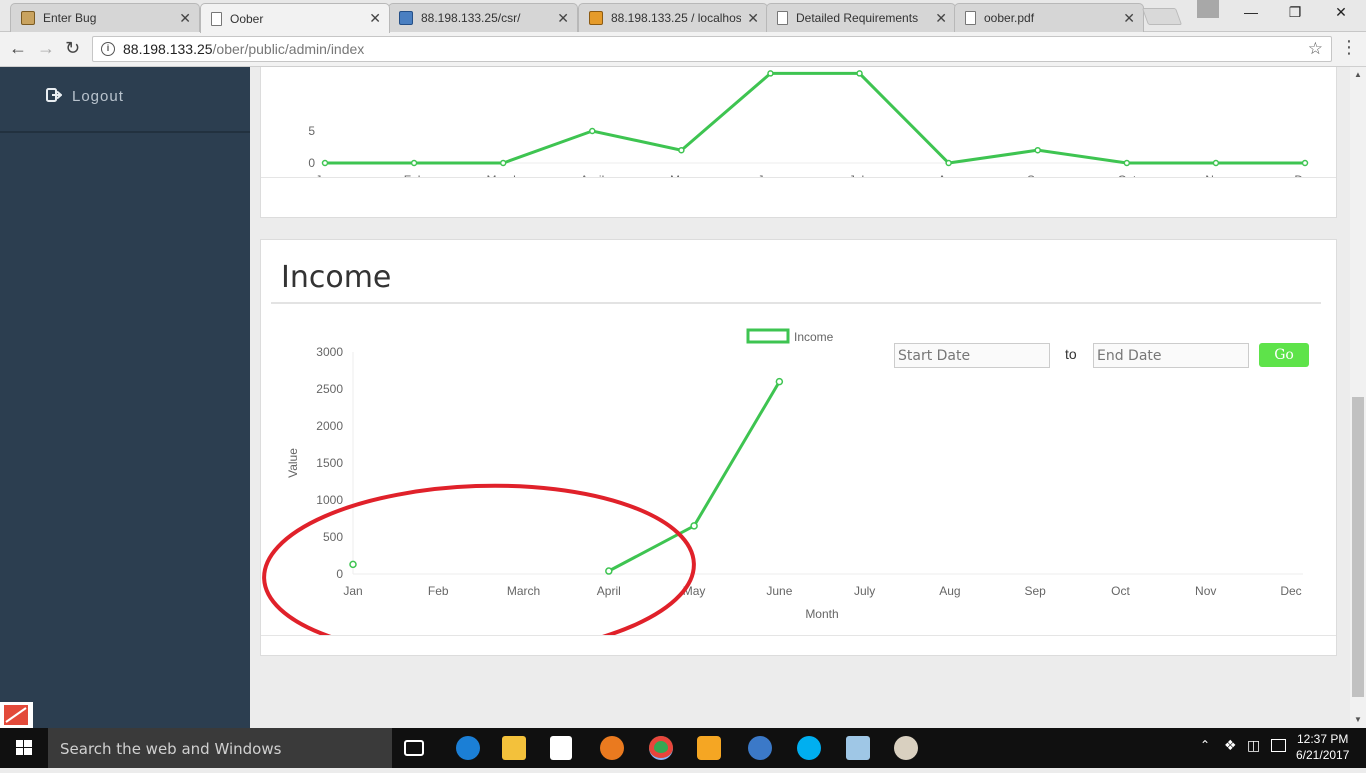 The width and height of the screenshot is (1366, 773). I want to click on scroll-up-icon: ▲, so click(1358, 74).